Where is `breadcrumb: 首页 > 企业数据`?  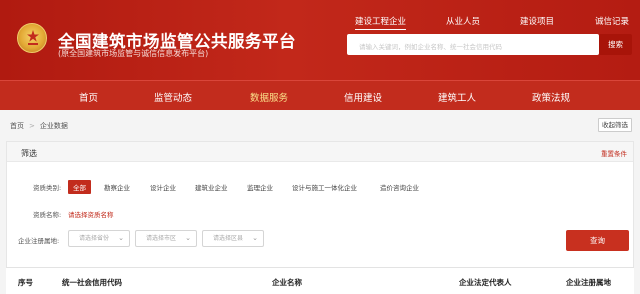 breadcrumb: 首页 > 企业数据 is located at coordinates (39, 126).